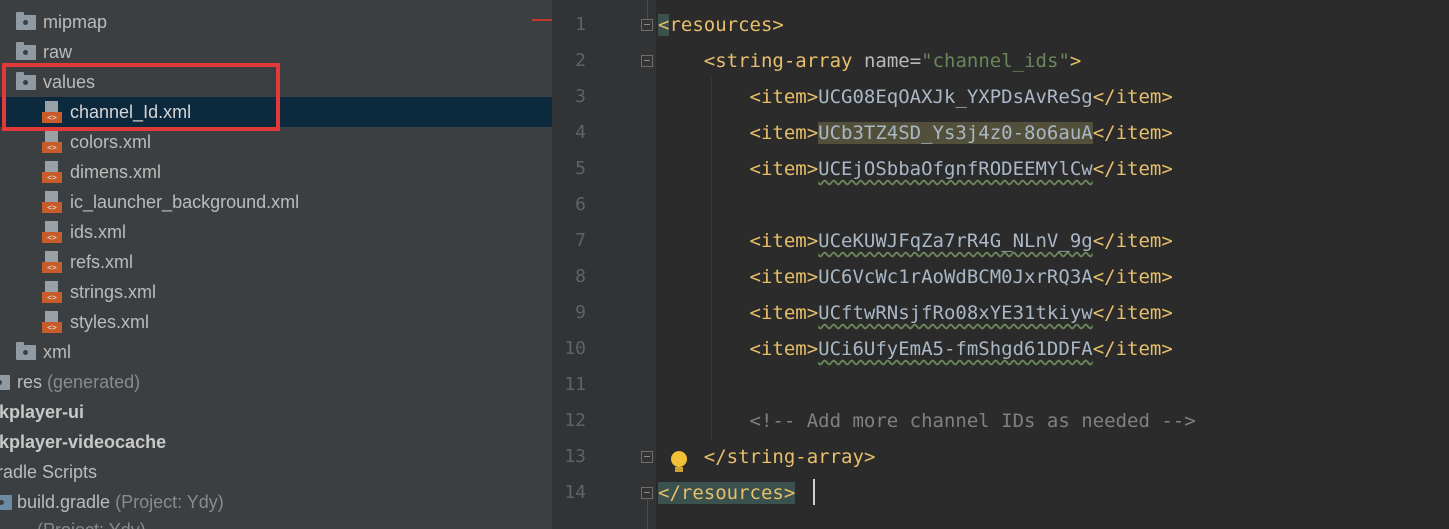 This screenshot has width=1449, height=529. Describe the element at coordinates (276, 382) in the screenshot. I see `tree-item-res-generated: res (generated)` at that location.